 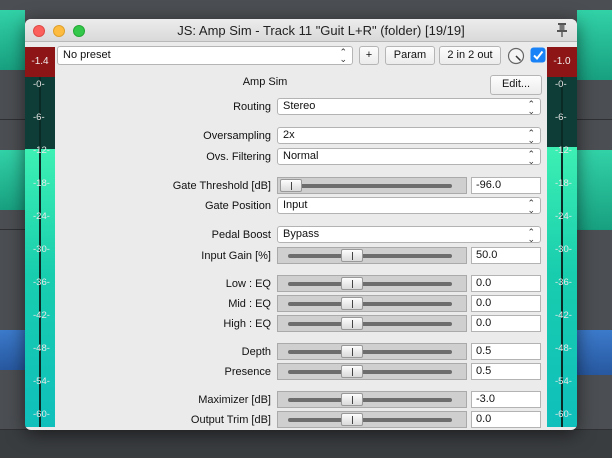 I want to click on routing-value: Stereo, so click(x=299, y=106).